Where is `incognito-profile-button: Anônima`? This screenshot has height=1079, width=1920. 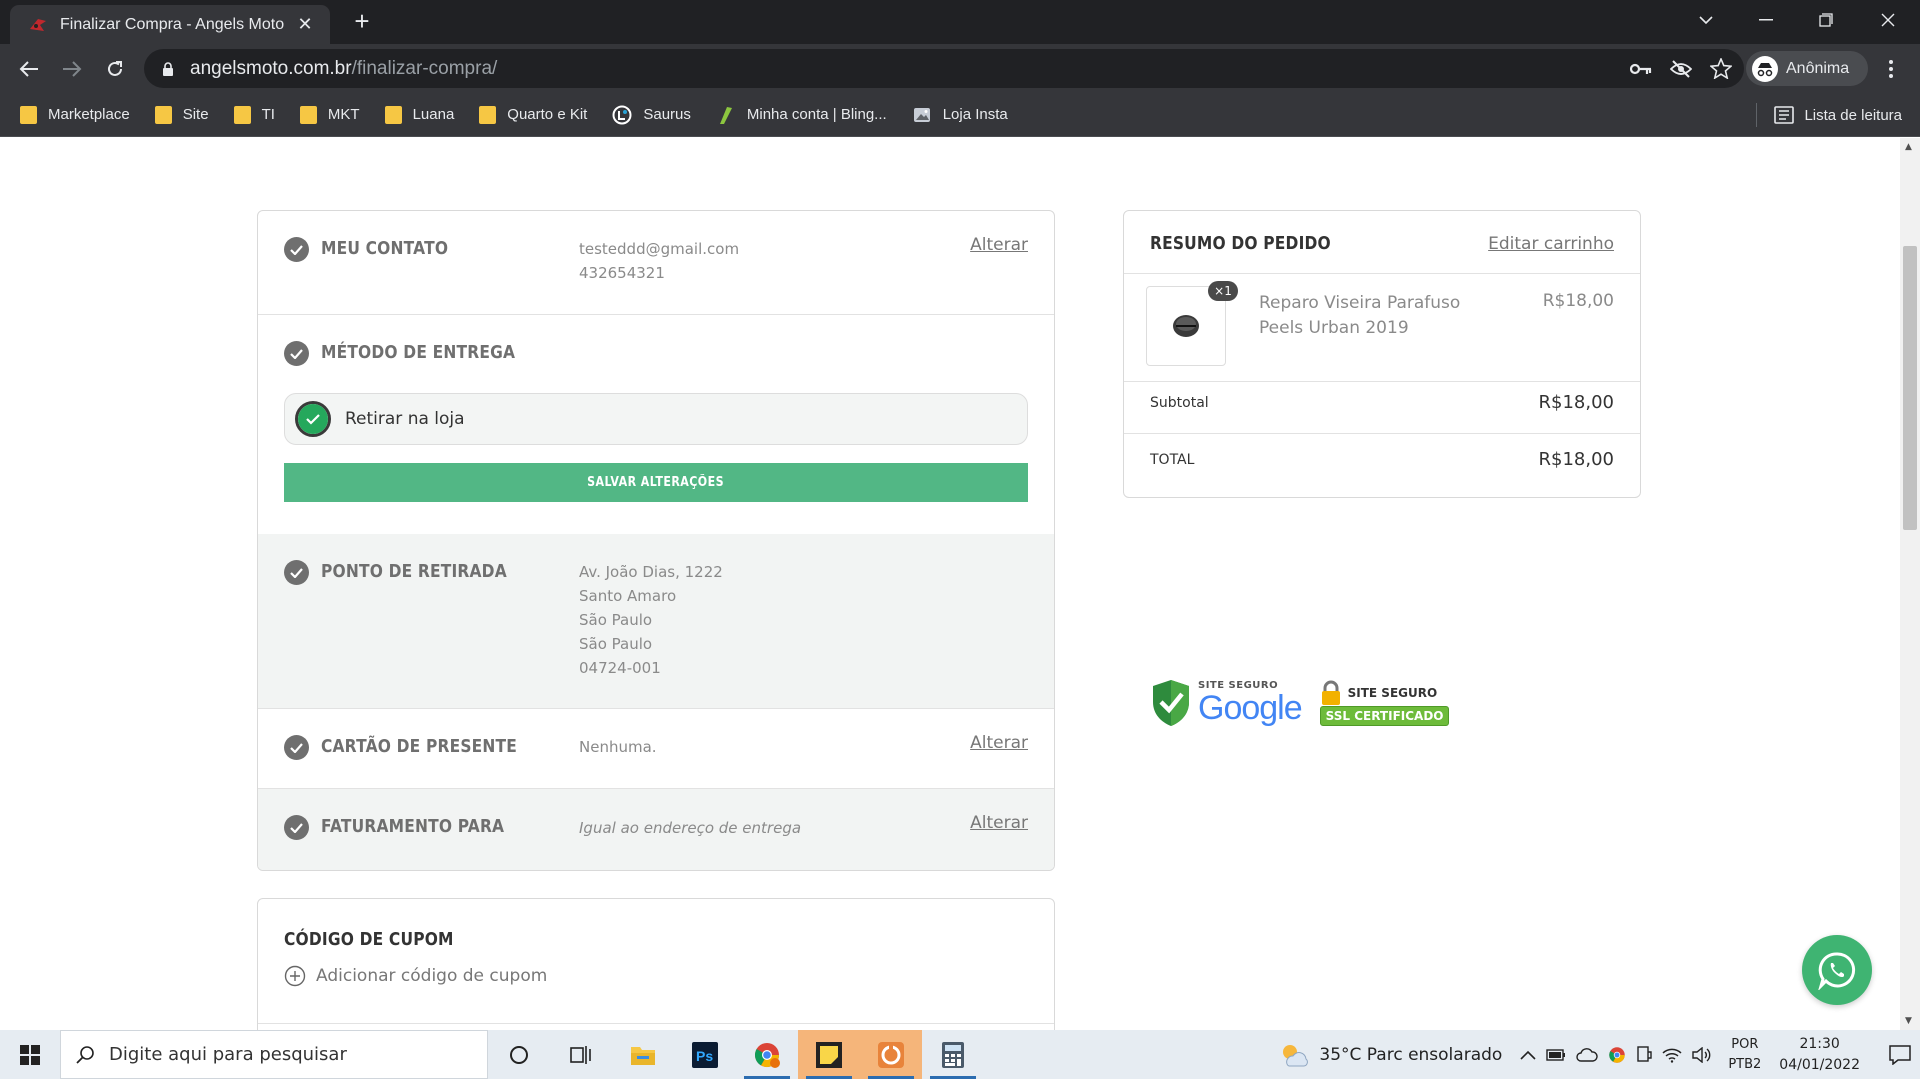
incognito-profile-button: Anônima is located at coordinates (1807, 68).